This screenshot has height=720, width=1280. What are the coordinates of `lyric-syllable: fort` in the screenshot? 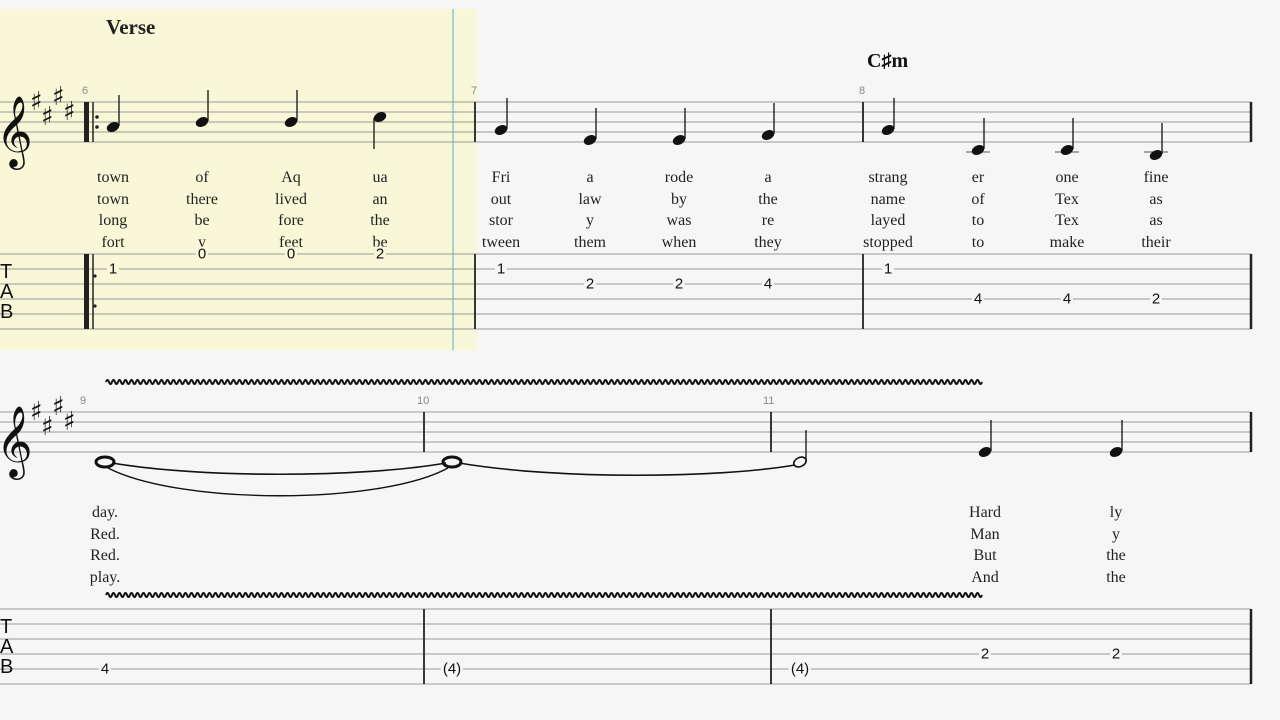 It's located at (113, 242).